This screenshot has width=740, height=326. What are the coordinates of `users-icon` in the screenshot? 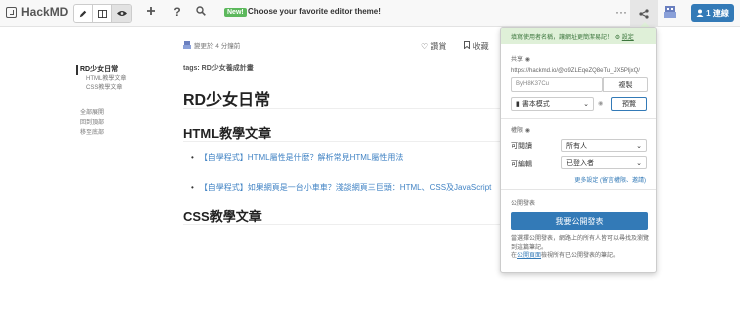 It's located at (700, 13).